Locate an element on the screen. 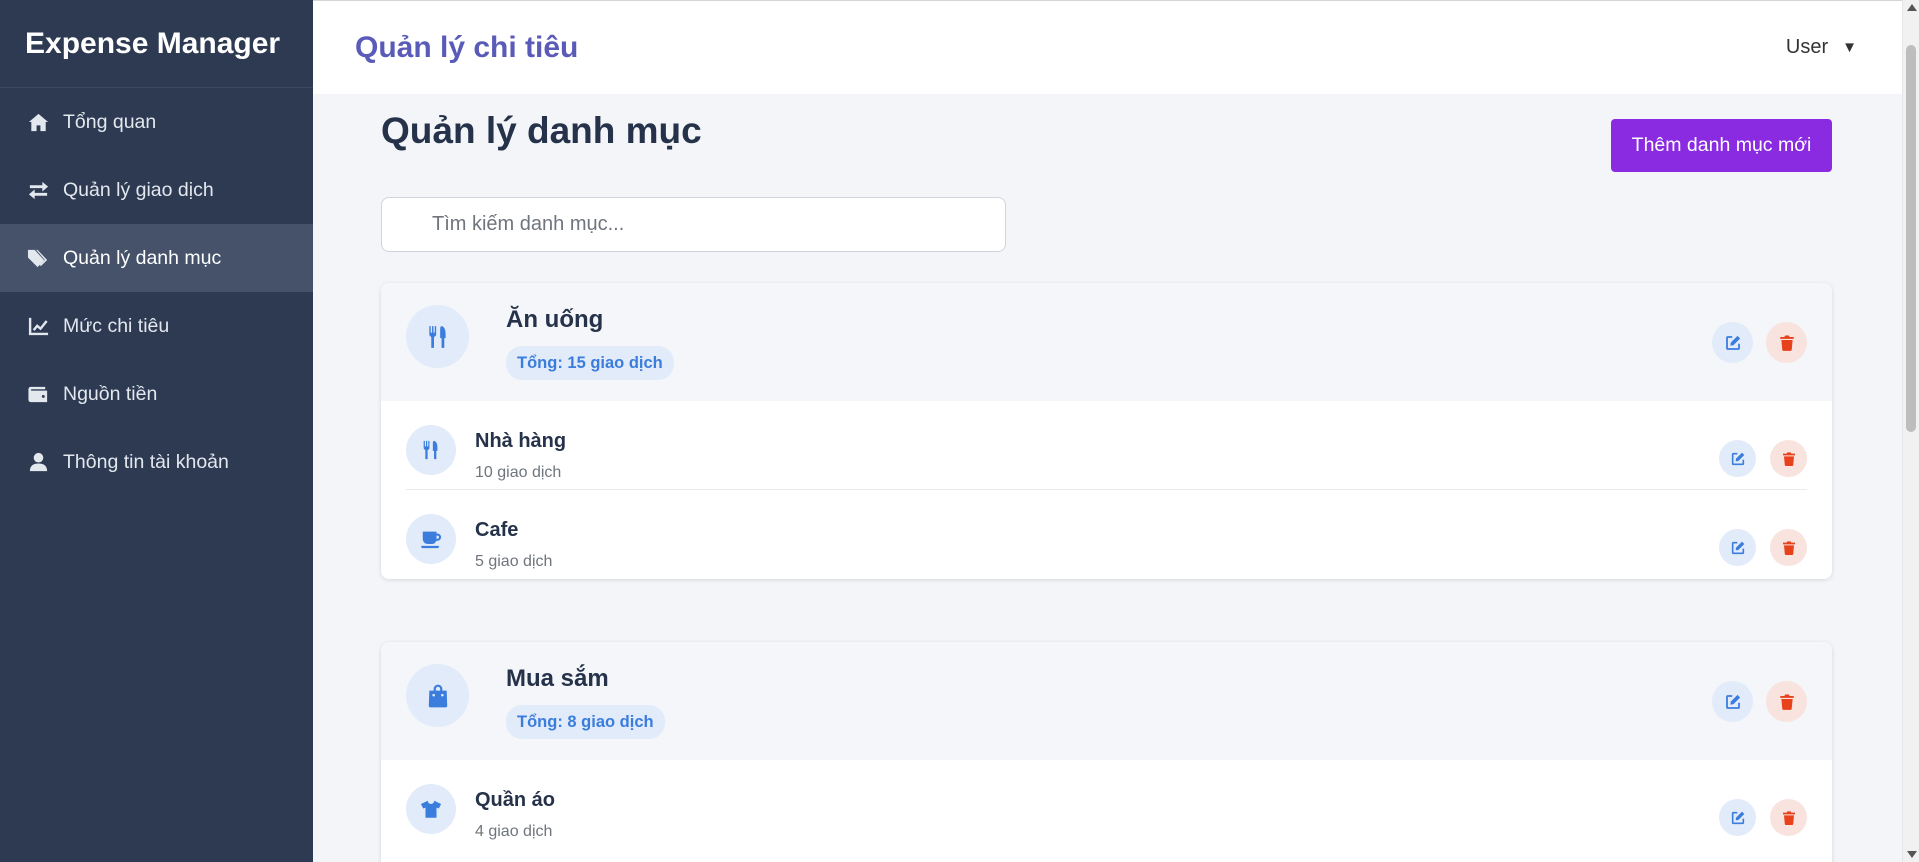  shopping-bag-icon is located at coordinates (437, 695).